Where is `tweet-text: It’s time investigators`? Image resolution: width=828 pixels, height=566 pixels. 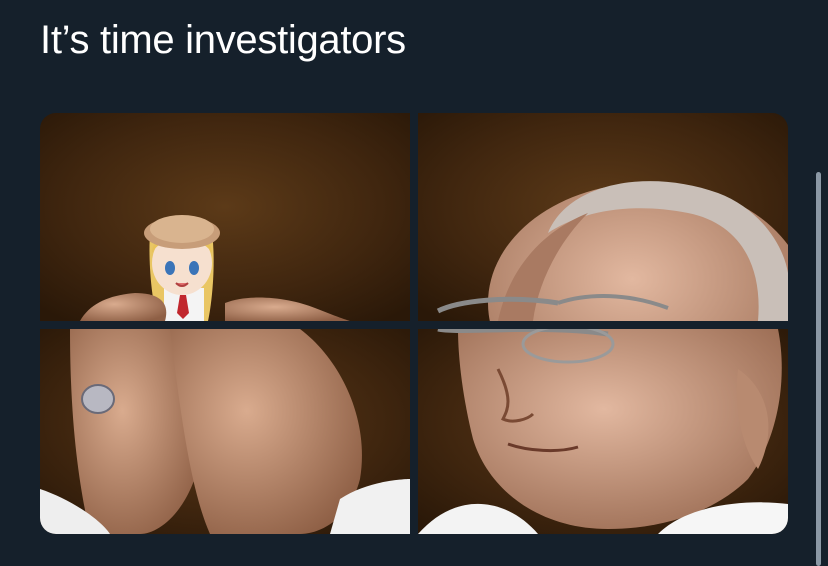 tweet-text: It’s time investigators is located at coordinates (223, 40).